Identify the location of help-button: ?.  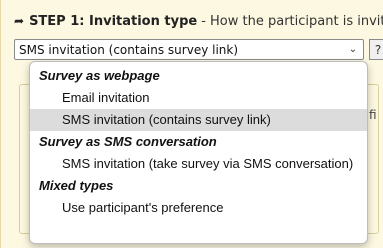
(376, 49).